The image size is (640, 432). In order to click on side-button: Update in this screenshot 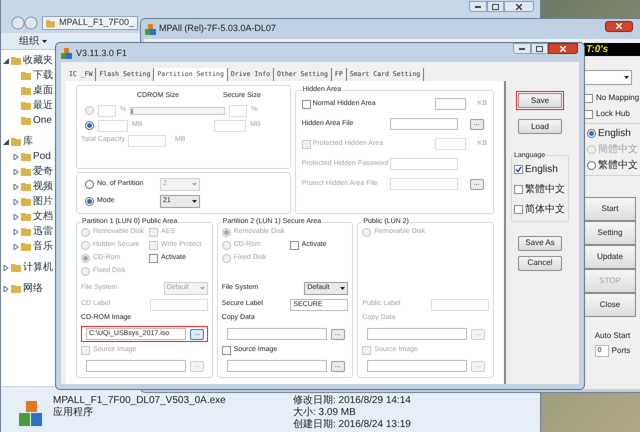, I will do `click(610, 257)`.